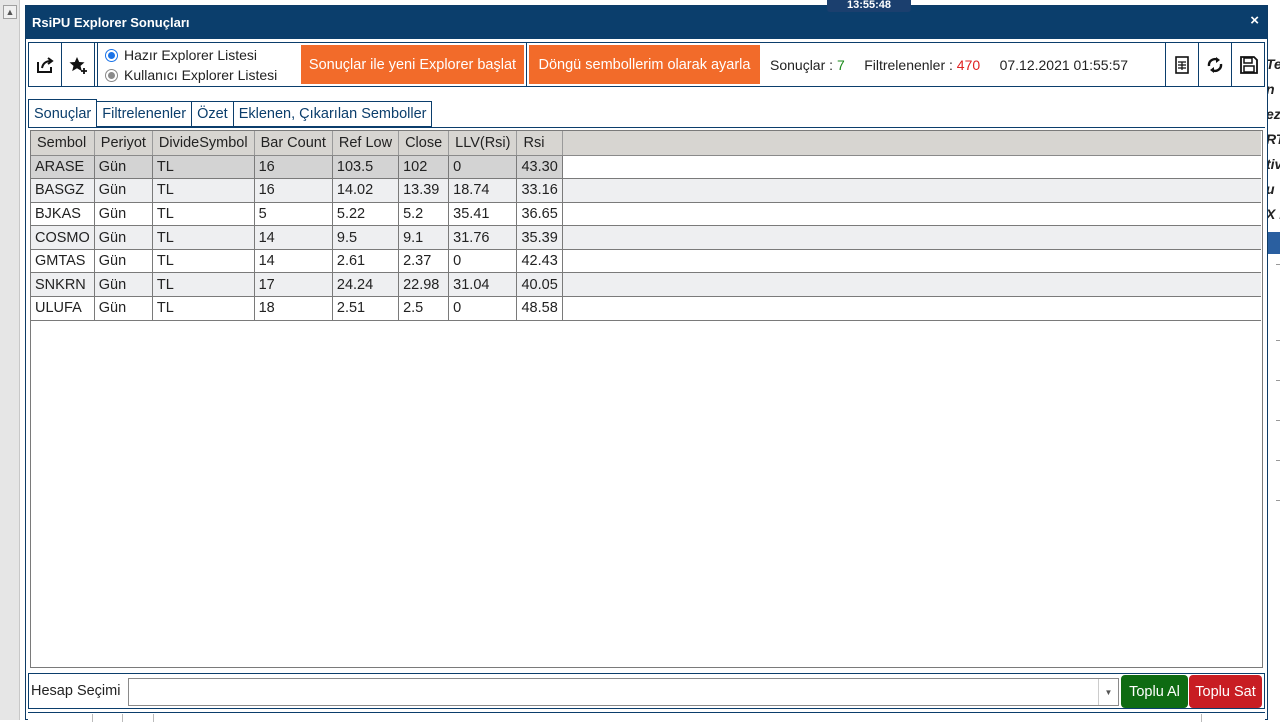 This screenshot has height=722, width=1280. I want to click on save-button, so click(1248, 64).